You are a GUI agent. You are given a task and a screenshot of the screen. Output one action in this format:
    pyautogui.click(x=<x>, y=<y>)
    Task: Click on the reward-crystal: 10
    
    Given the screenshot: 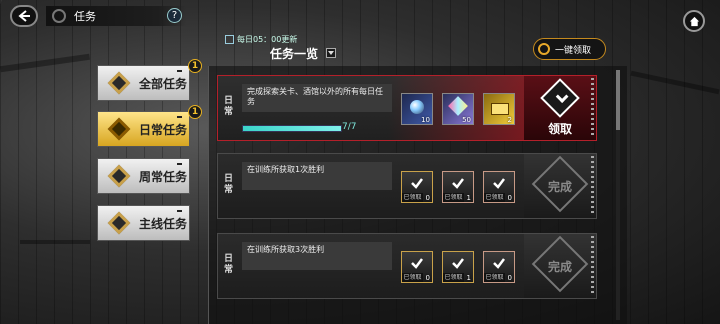 What is the action you would take?
    pyautogui.click(x=417, y=109)
    